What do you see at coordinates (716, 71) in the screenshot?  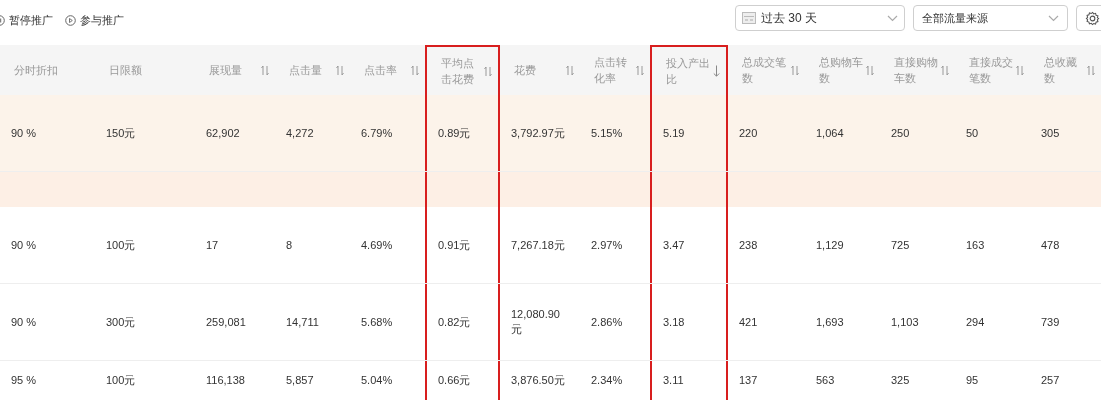 I see `sort-descending-icon` at bounding box center [716, 71].